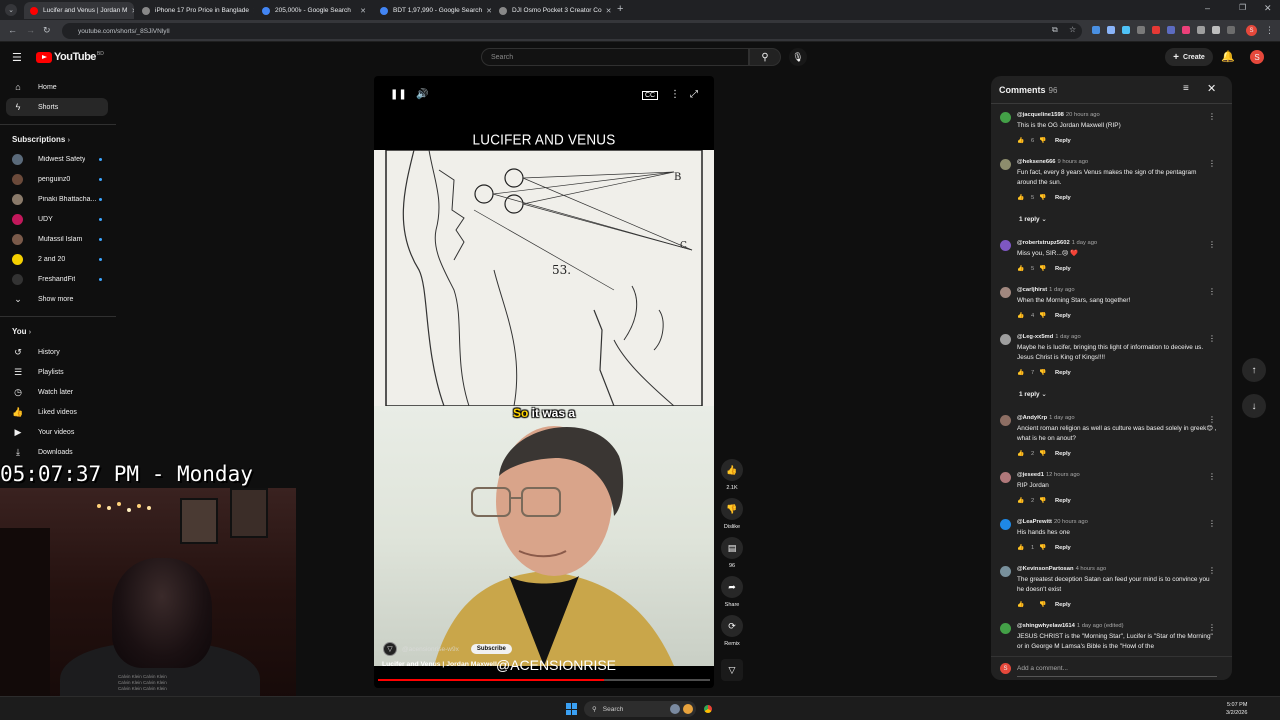  I want to click on comment-author: @Leg-xx5md 1 day ago, so click(1049, 337).